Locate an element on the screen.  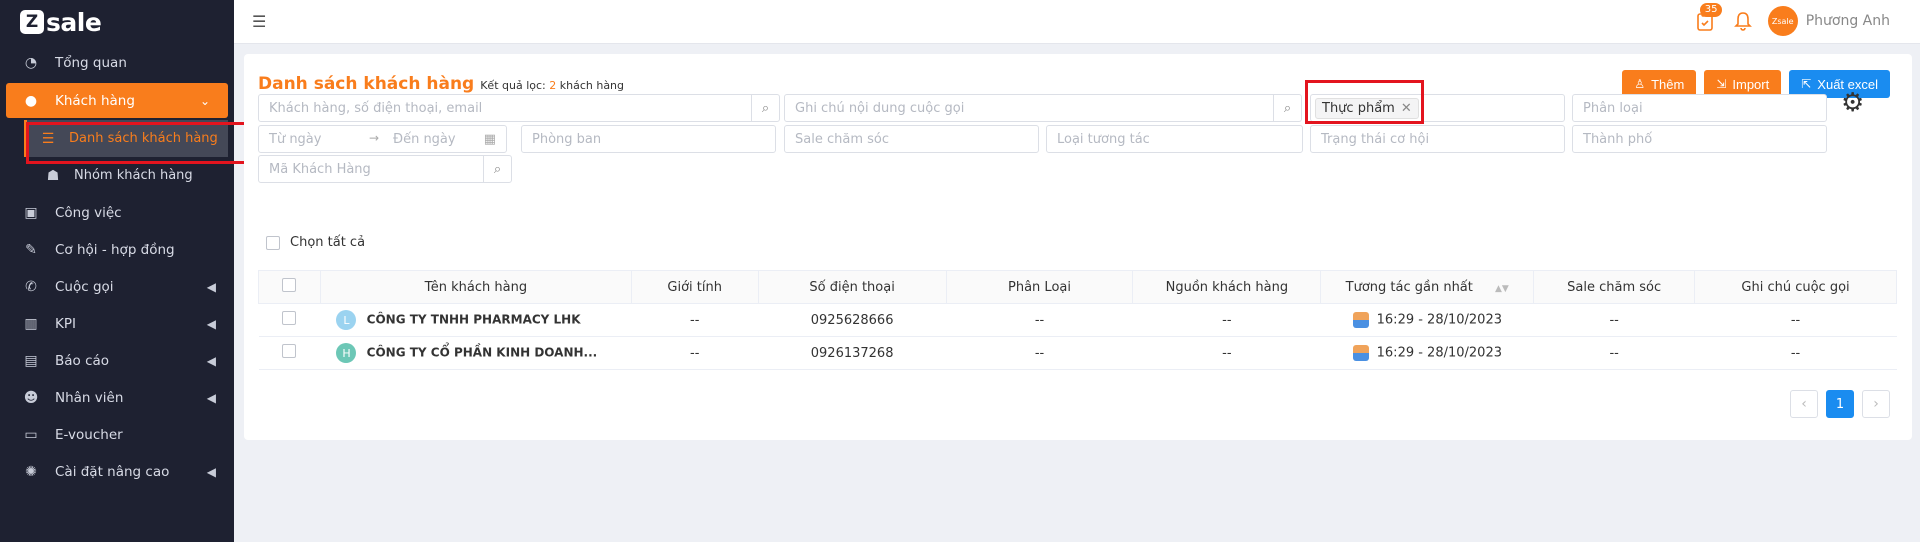
add-button-label: Thêm is located at coordinates (1668, 84).